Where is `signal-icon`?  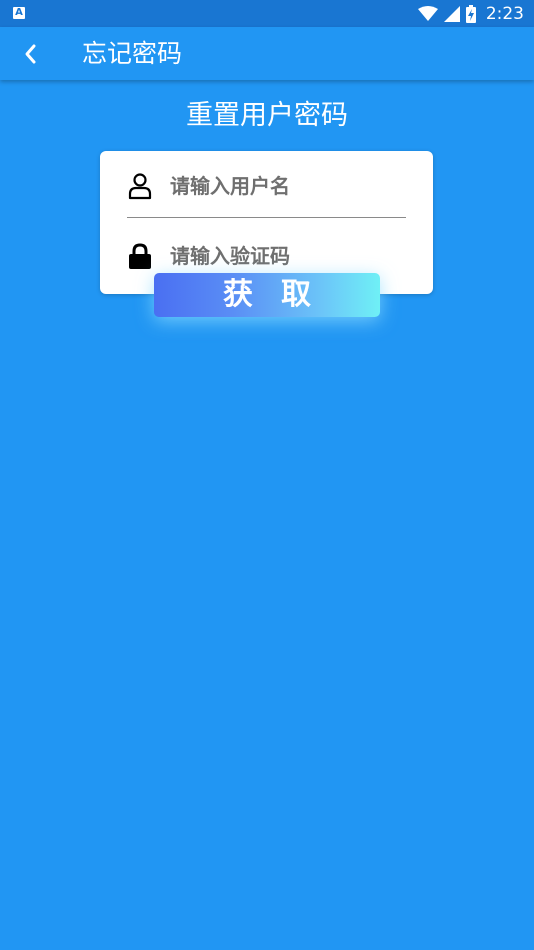
signal-icon is located at coordinates (451, 13).